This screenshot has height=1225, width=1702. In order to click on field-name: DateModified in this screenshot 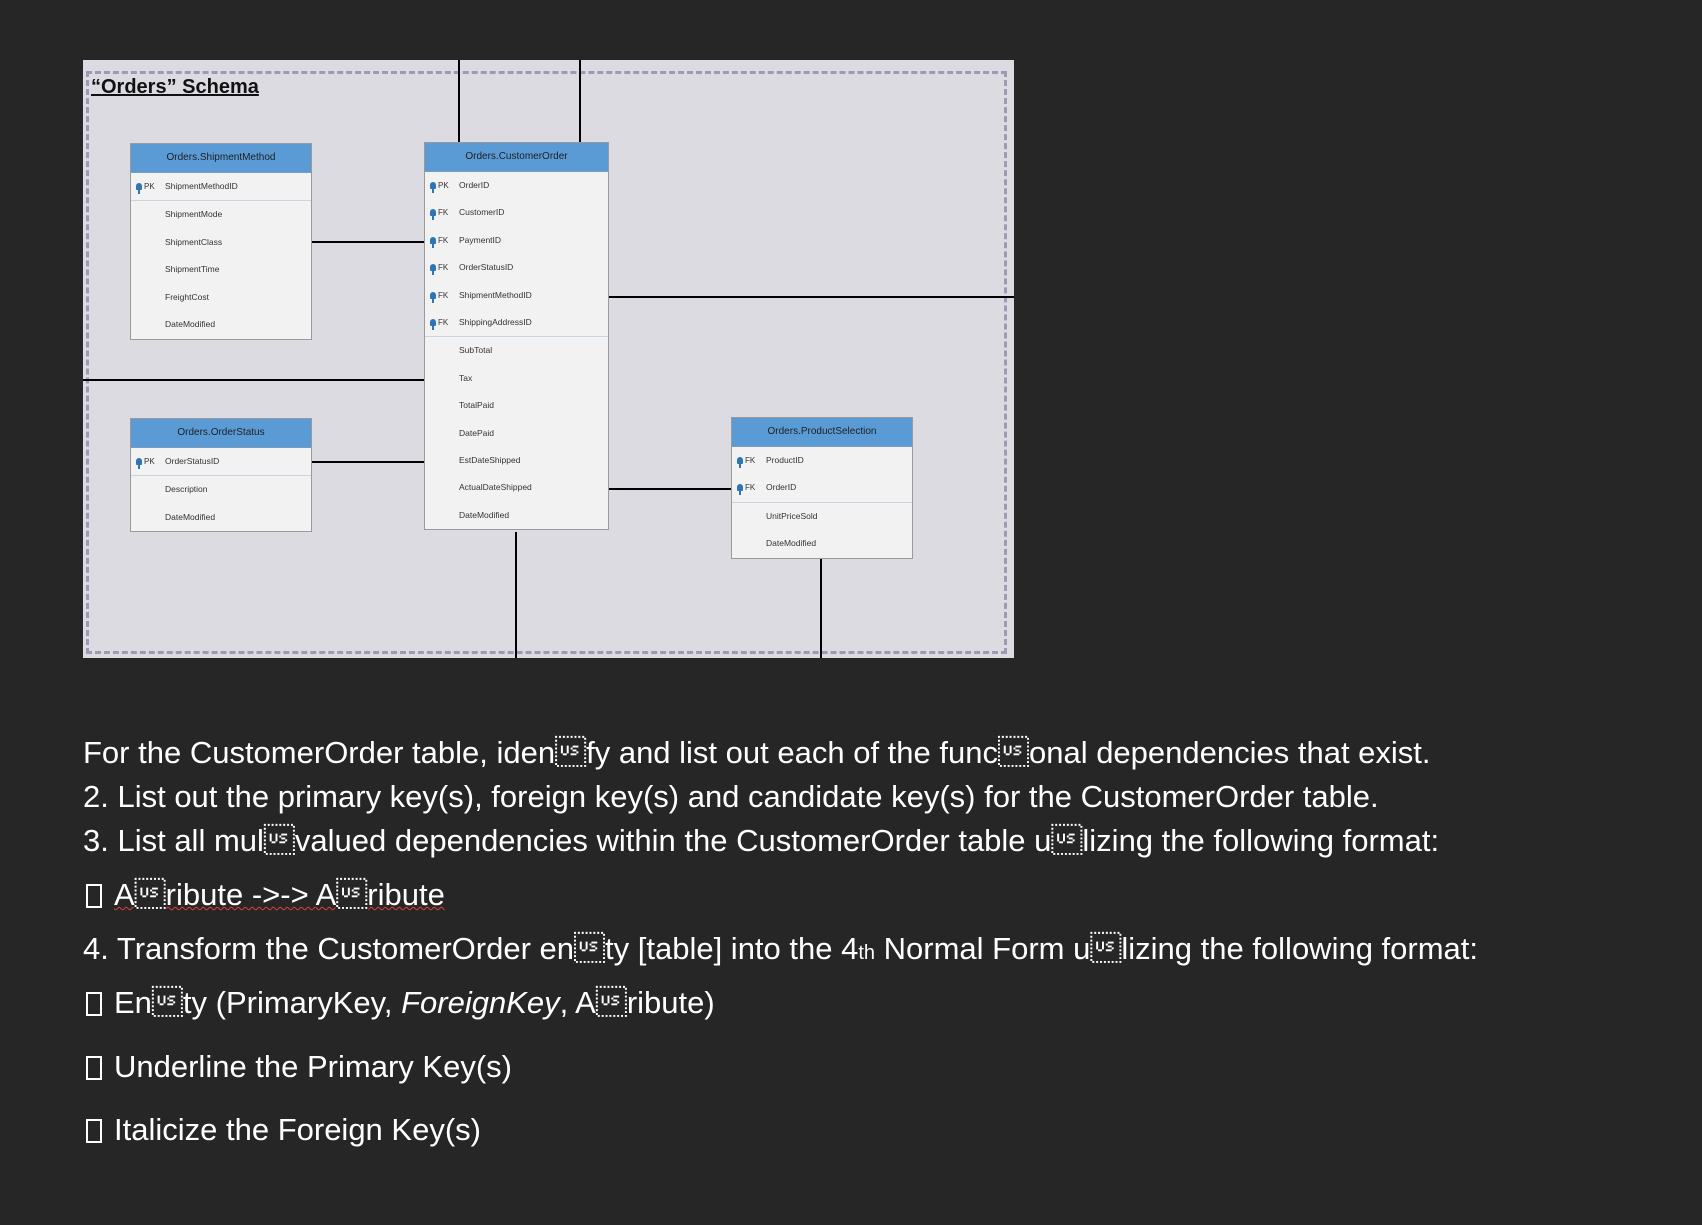, I will do `click(791, 543)`.